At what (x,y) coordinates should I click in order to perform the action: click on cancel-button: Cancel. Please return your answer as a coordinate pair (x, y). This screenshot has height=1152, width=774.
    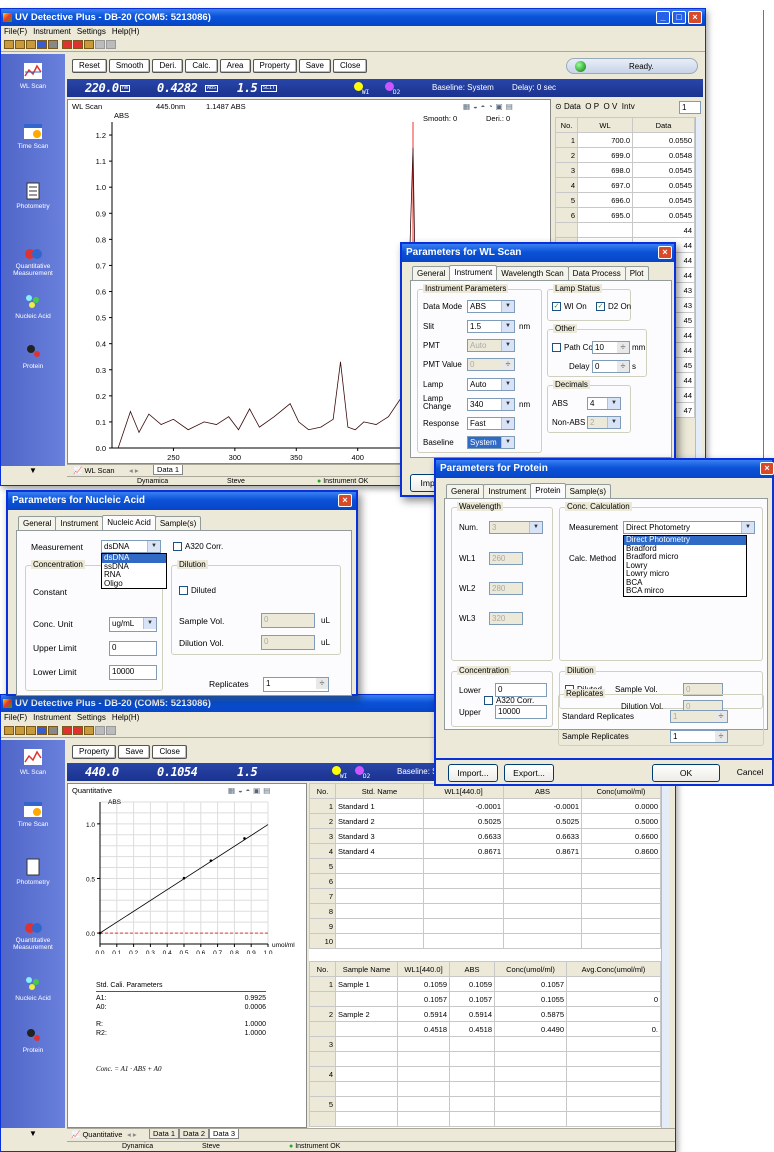
    Looking at the image, I should click on (750, 773).